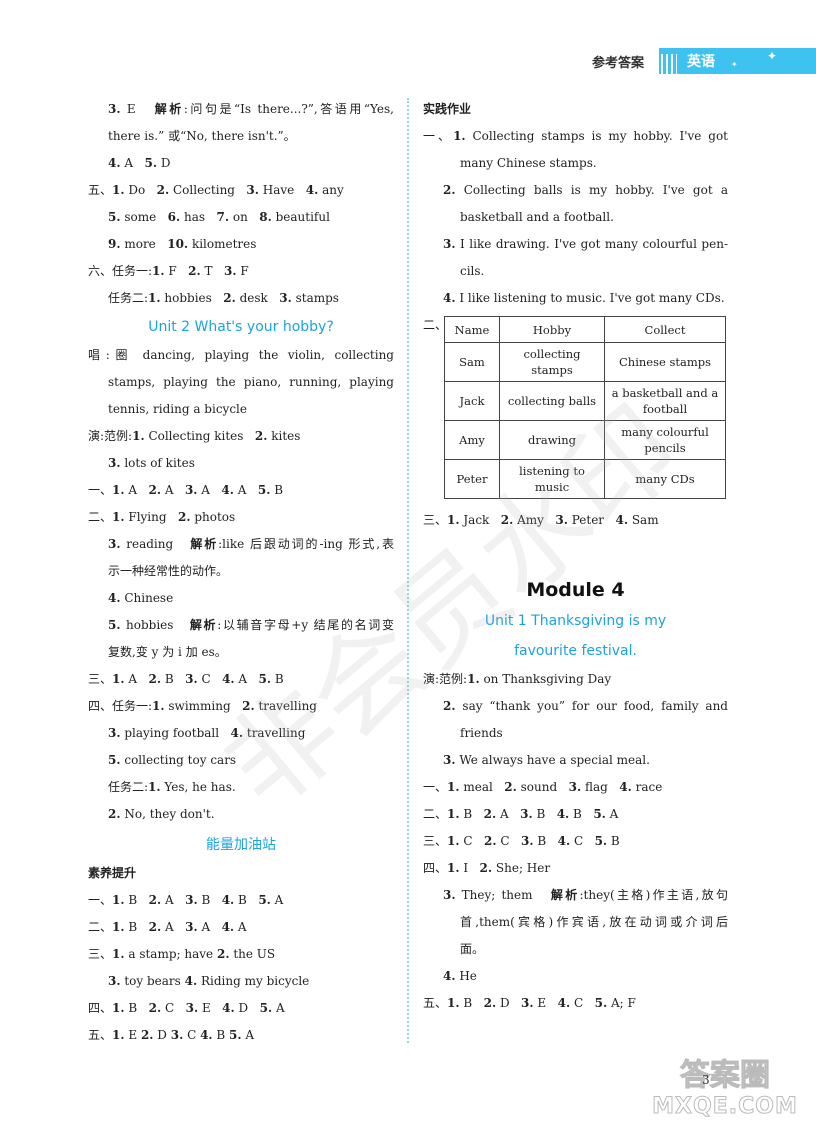 The height and width of the screenshot is (1145, 816). I want to click on answer-line: 一、1. B 2. A 3. B 4. B 5. A, so click(186, 900).